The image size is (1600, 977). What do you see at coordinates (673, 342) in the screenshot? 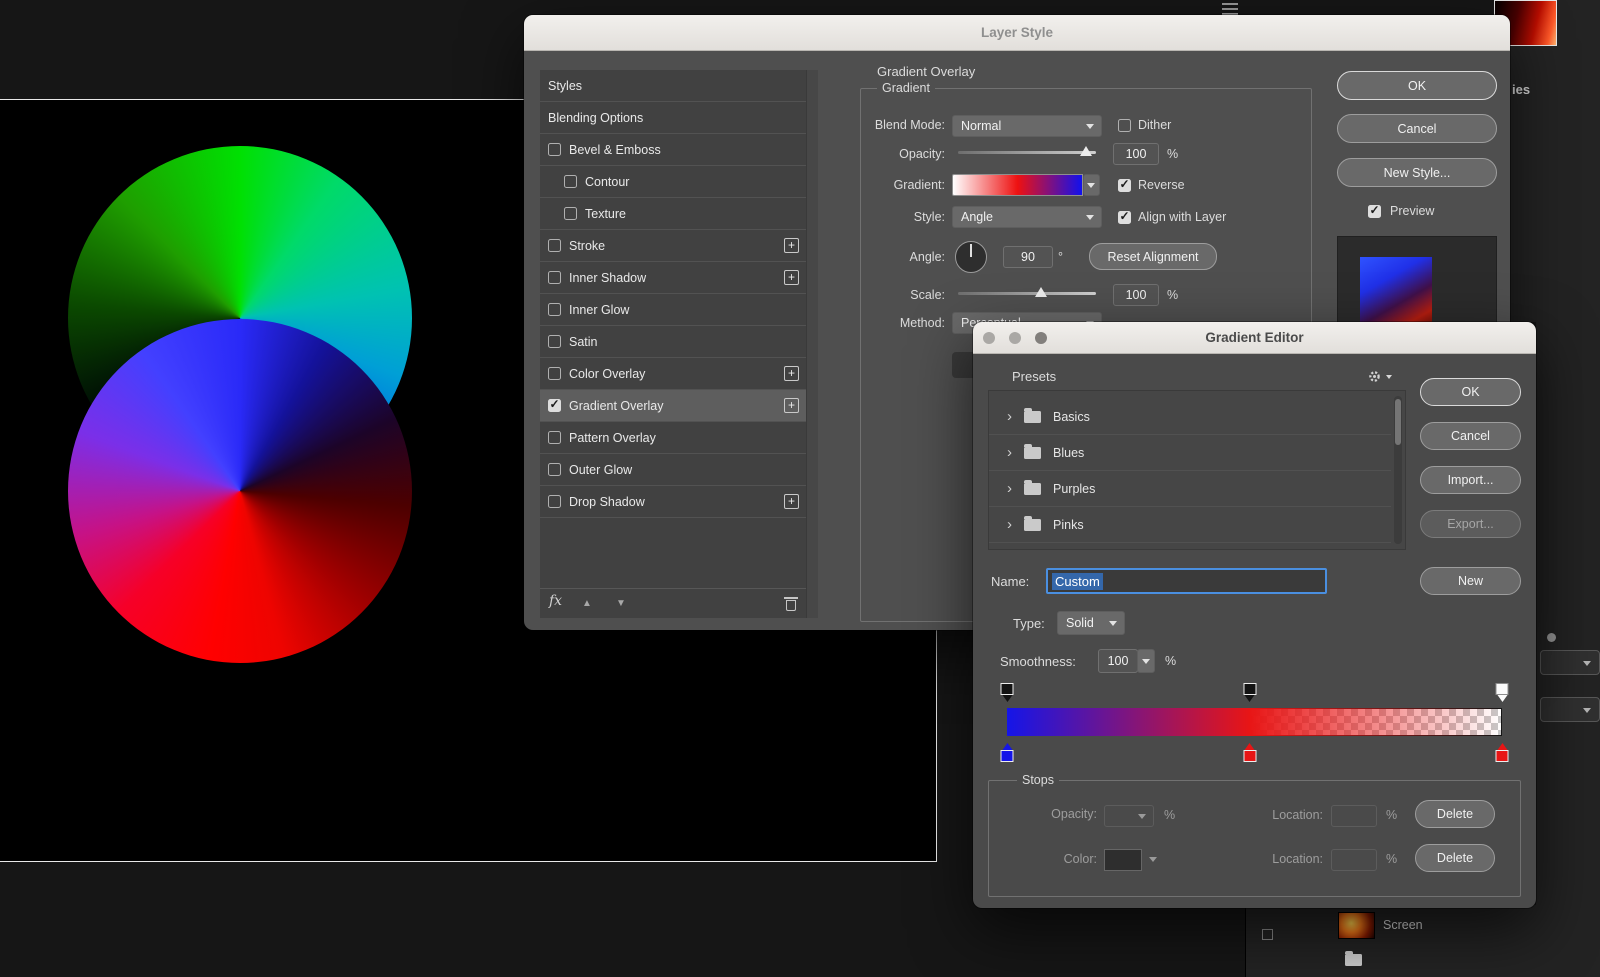
I see `styles-item-satin: ✓Satin` at bounding box center [673, 342].